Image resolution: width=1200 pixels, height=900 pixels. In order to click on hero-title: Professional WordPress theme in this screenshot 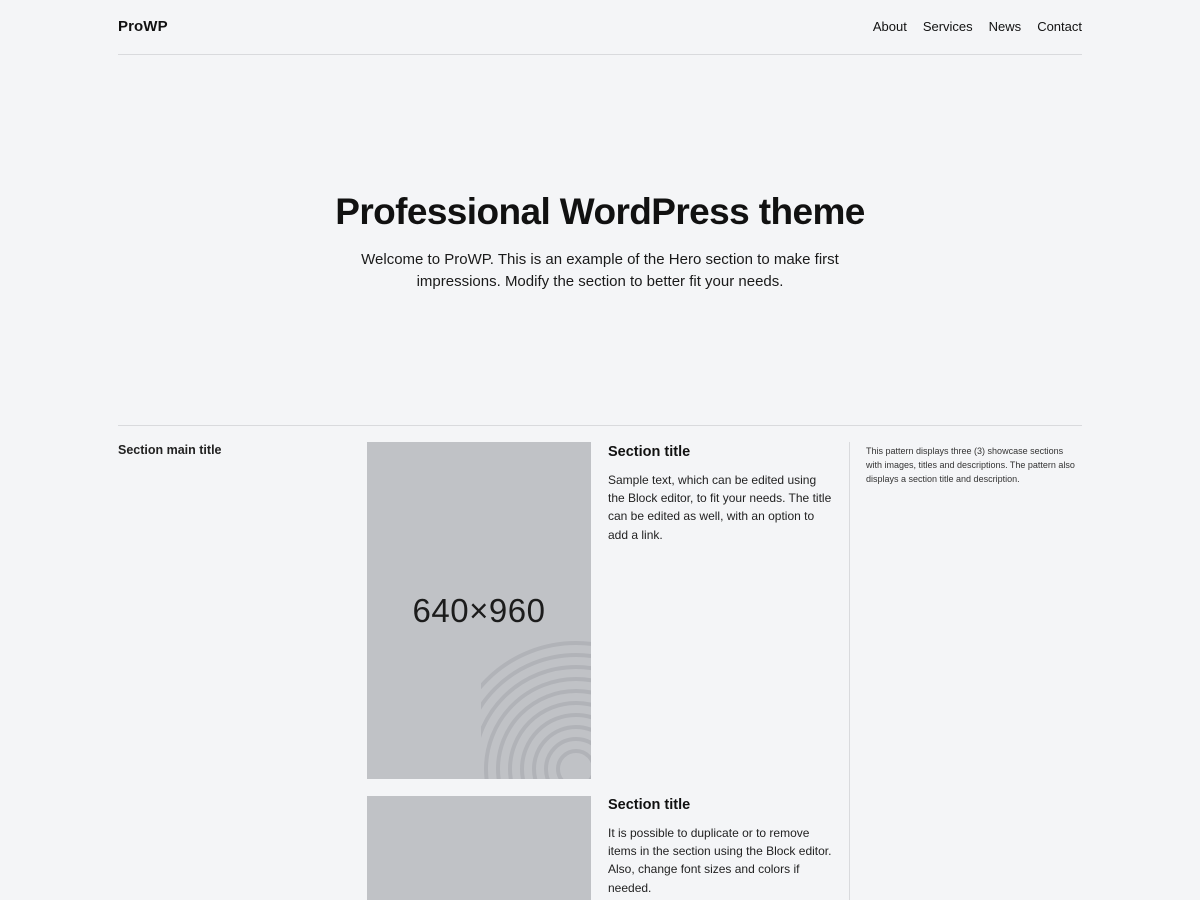, I will do `click(600, 211)`.